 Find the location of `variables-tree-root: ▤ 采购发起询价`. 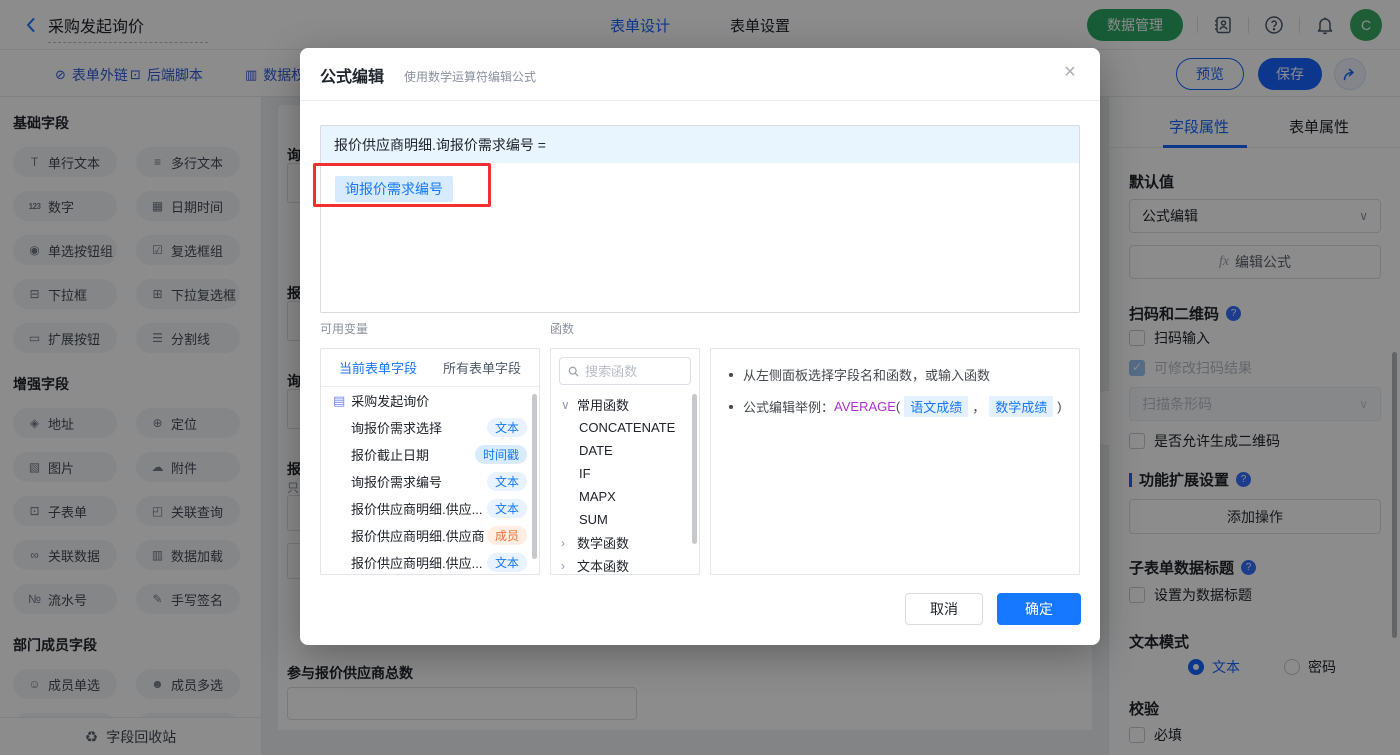

variables-tree-root: ▤ 采购发起询价 is located at coordinates (430, 400).